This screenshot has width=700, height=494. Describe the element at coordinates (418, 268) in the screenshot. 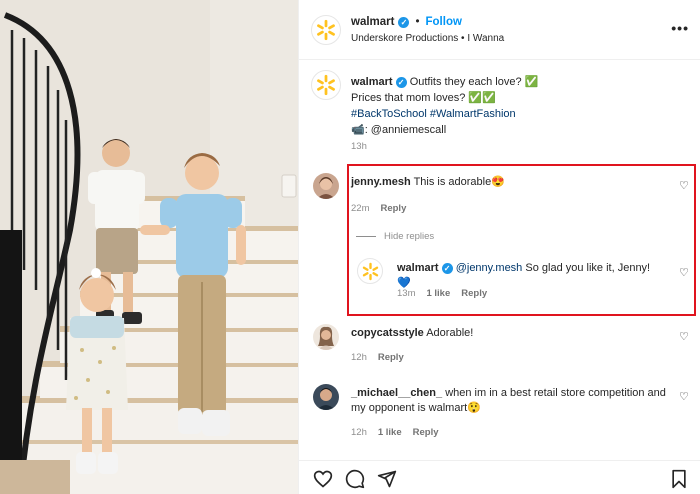

I see `reply-username: walmart` at that location.